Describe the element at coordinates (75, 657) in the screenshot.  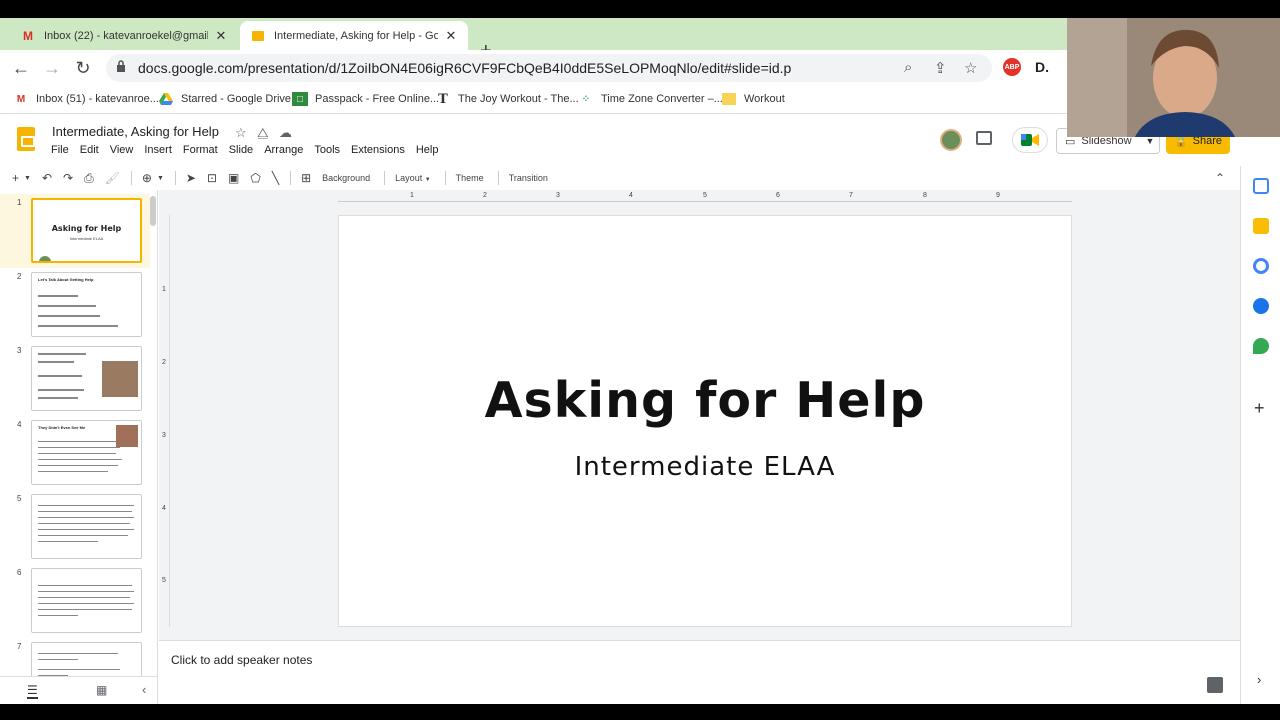
I see `slide-thumbnail: 7` at that location.